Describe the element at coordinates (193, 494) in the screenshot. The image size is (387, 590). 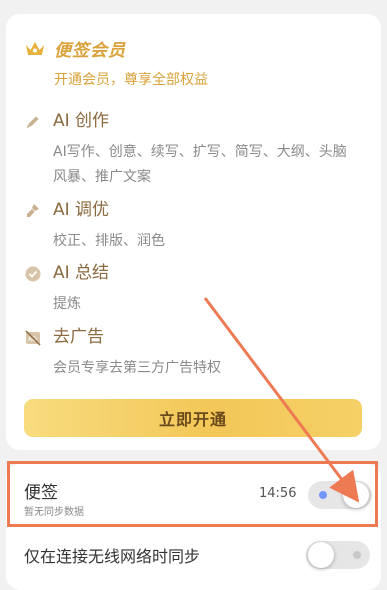
I see `note-sync-row: 便签 暂无同步数据 14:56` at that location.